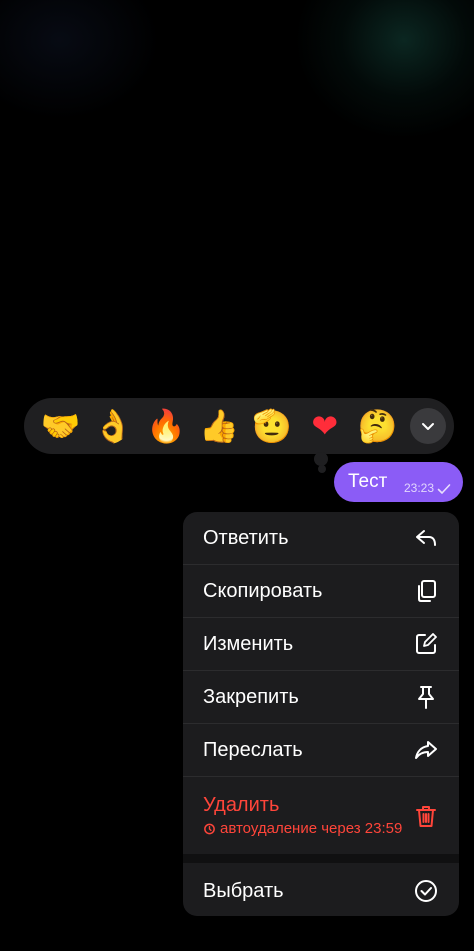 This screenshot has height=951, width=474. Describe the element at coordinates (209, 829) in the screenshot. I see `timer-icon` at that location.